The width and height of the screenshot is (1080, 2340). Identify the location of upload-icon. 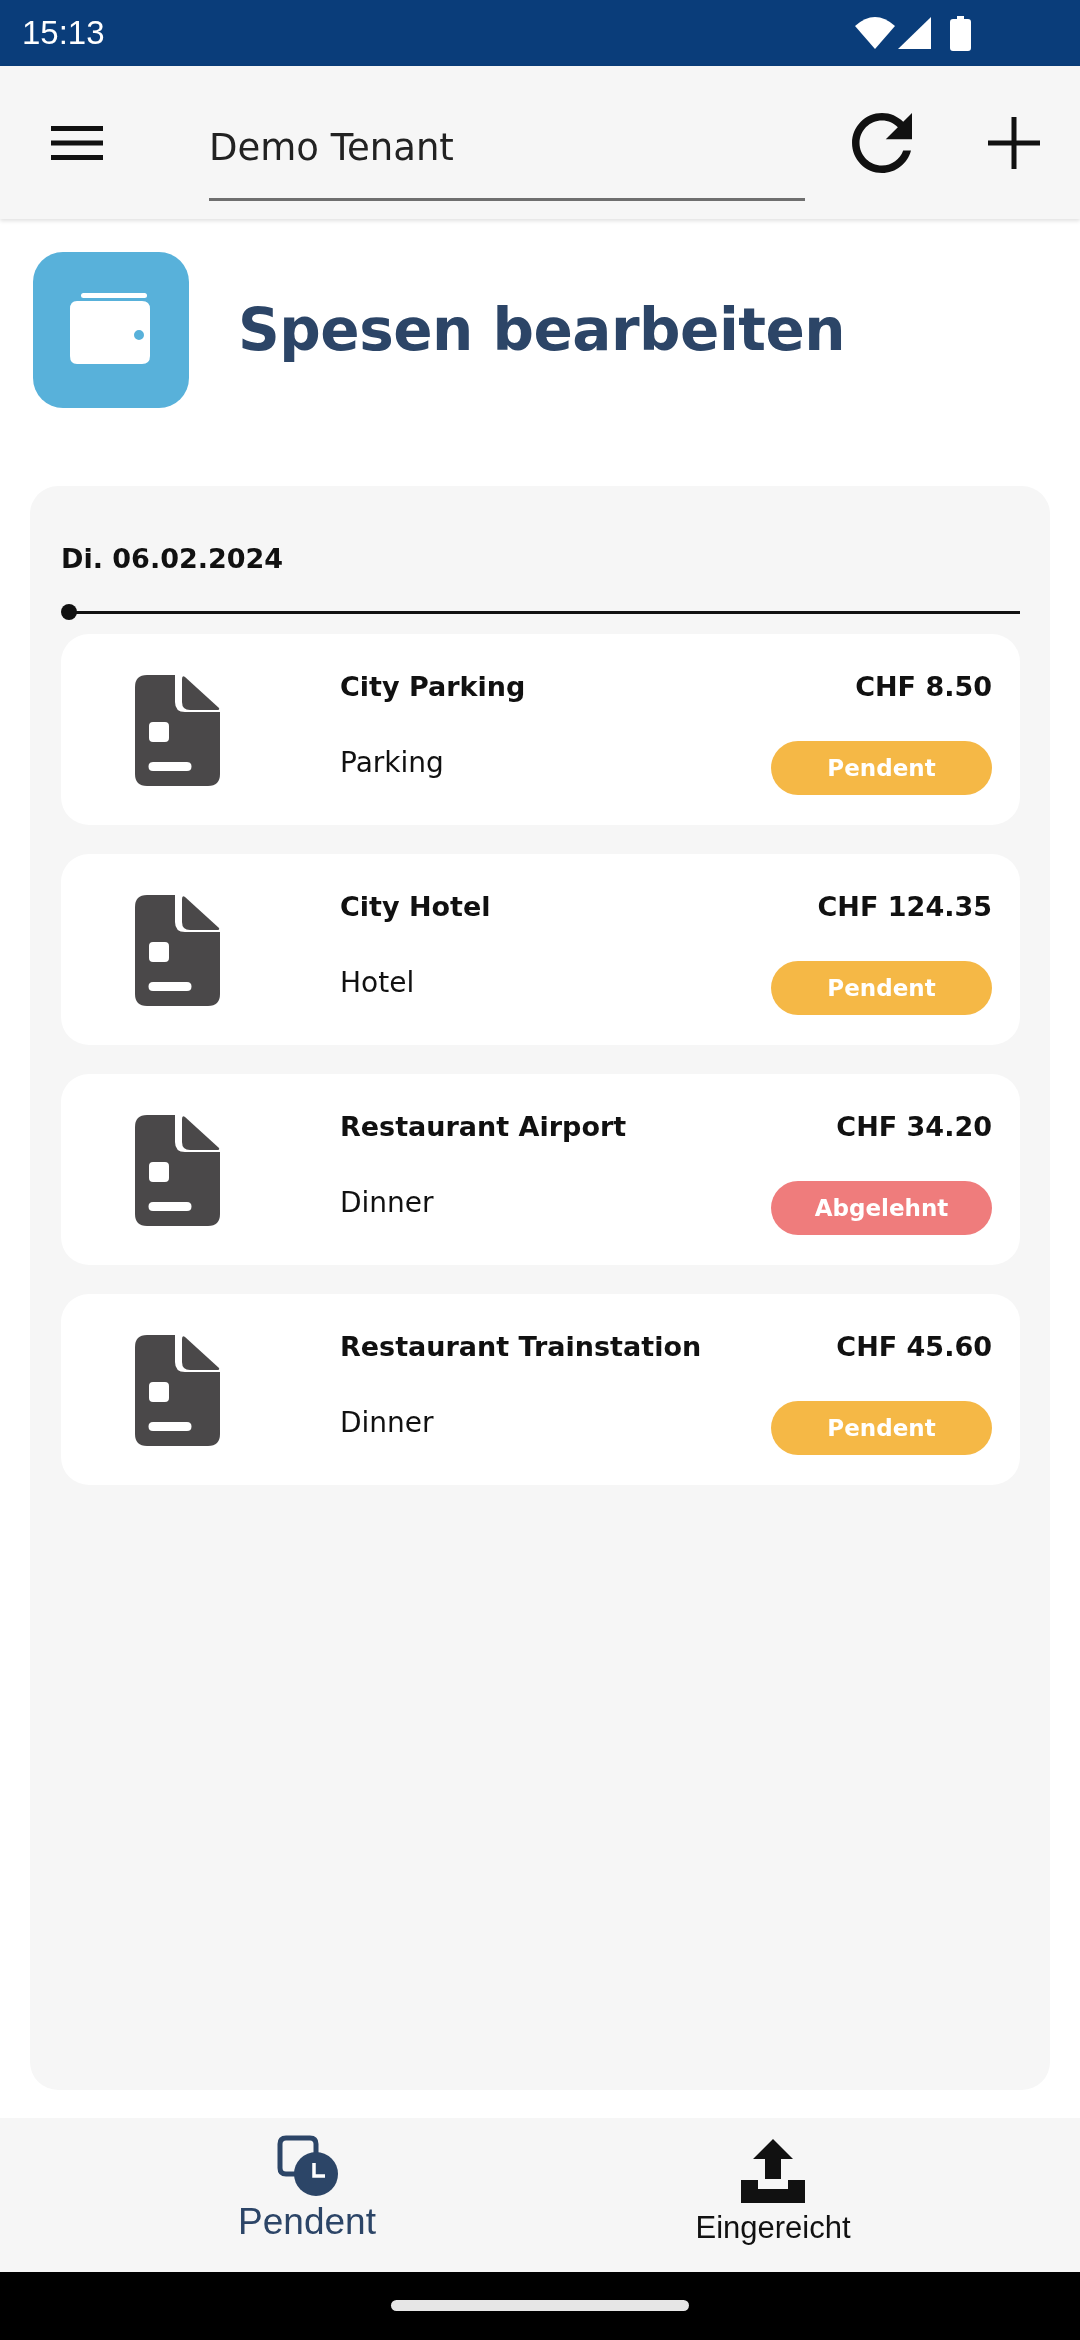
(773, 2171).